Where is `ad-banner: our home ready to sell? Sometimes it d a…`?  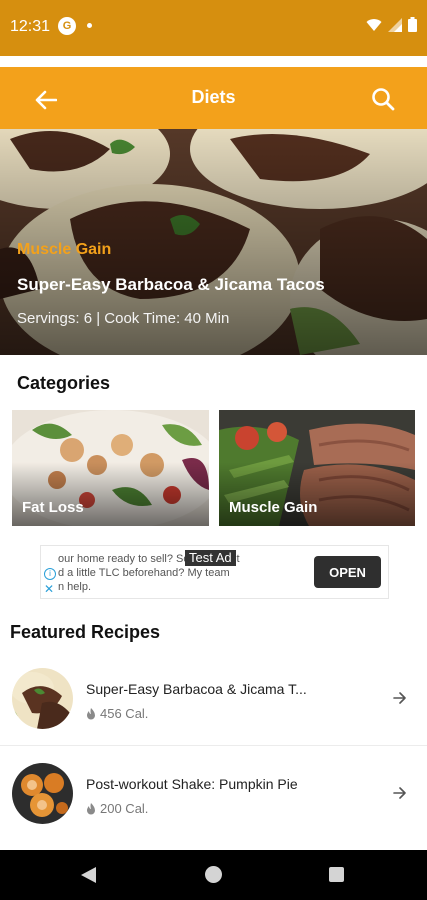 ad-banner: our home ready to sell? Sometimes it d a… is located at coordinates (214, 572).